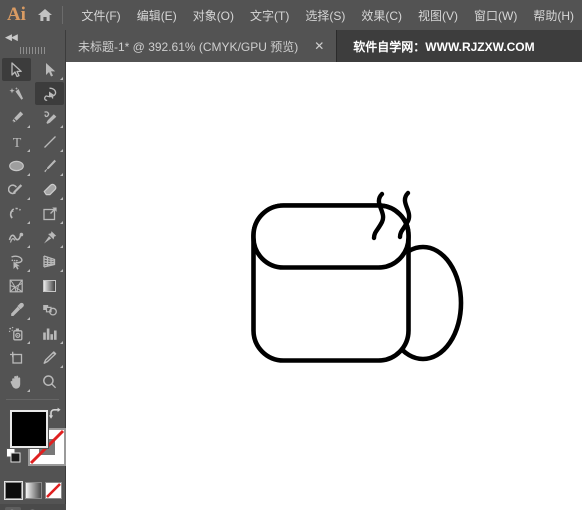  I want to click on pen-tool, so click(16, 118).